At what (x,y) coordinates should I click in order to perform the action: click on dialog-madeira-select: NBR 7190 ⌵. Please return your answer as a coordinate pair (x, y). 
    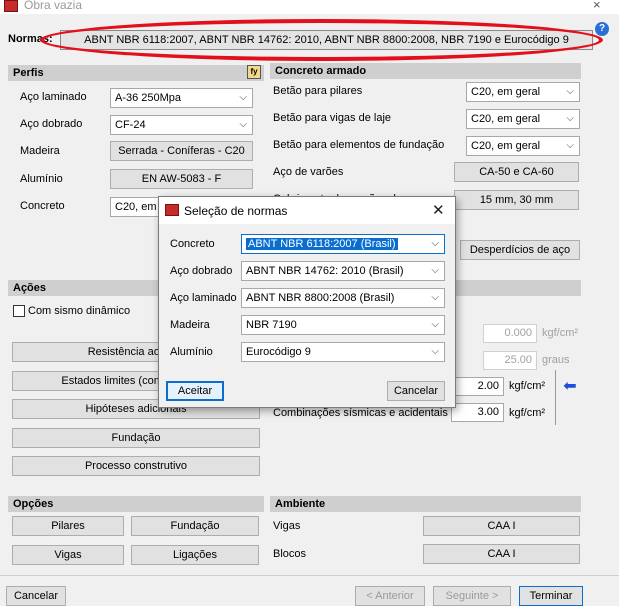
    Looking at the image, I should click on (343, 325).